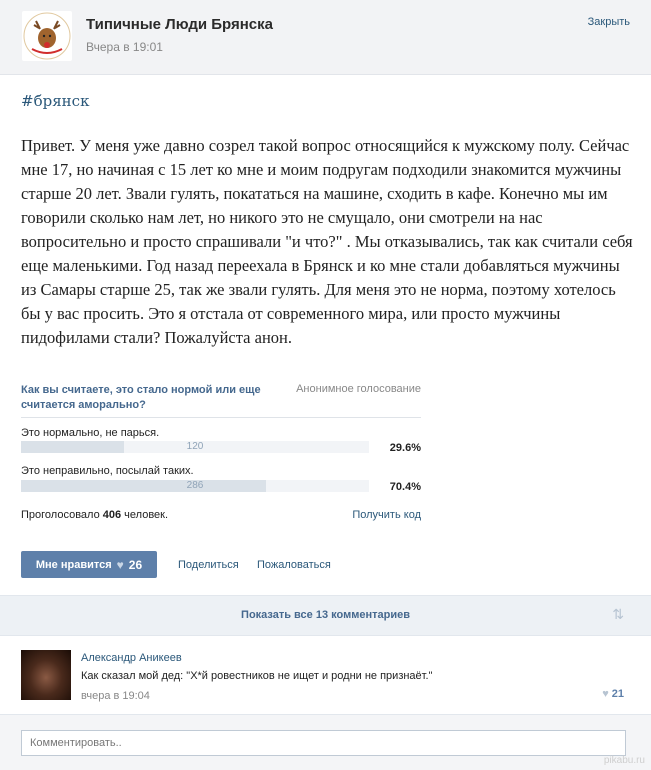  I want to click on poll-option-label: Это нормально, не парься., so click(90, 433).